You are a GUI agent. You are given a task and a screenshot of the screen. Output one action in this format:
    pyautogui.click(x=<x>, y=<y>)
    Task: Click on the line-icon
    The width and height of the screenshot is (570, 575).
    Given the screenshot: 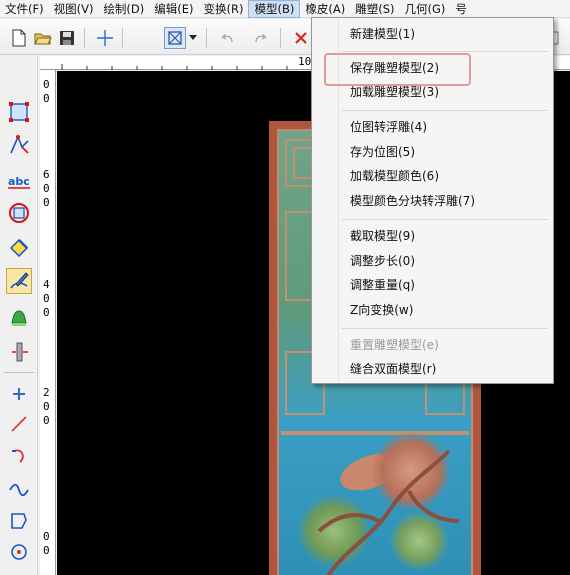 What is the action you would take?
    pyautogui.click(x=19, y=424)
    